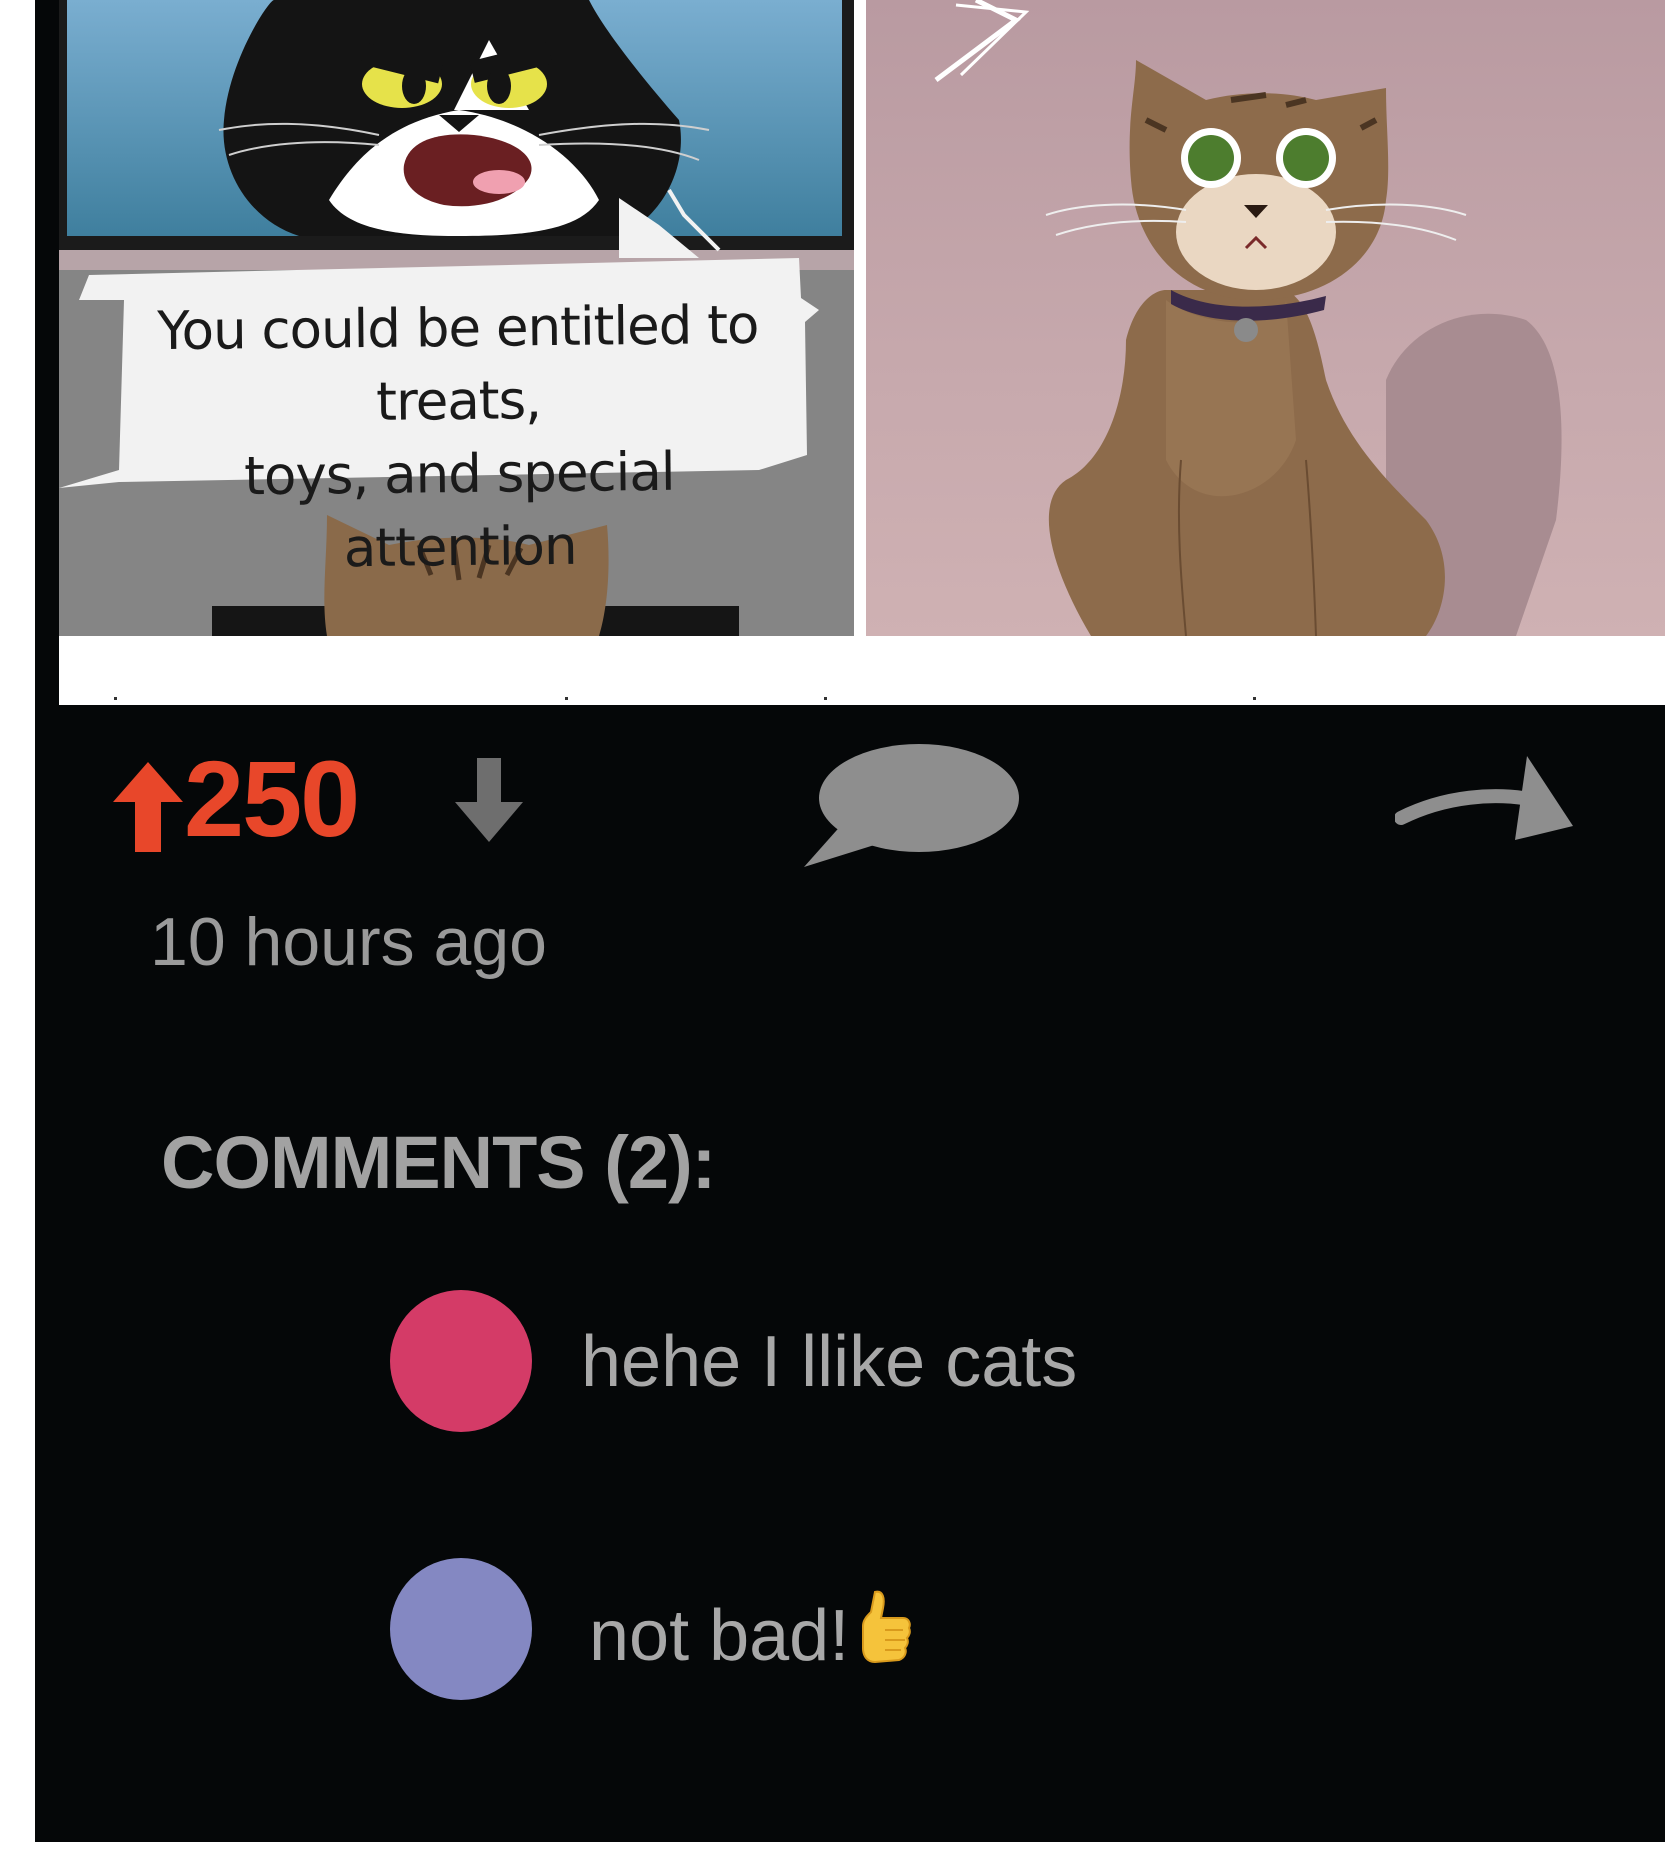  Describe the element at coordinates (1484, 803) in the screenshot. I see `curved-arrow-share-icon` at that location.